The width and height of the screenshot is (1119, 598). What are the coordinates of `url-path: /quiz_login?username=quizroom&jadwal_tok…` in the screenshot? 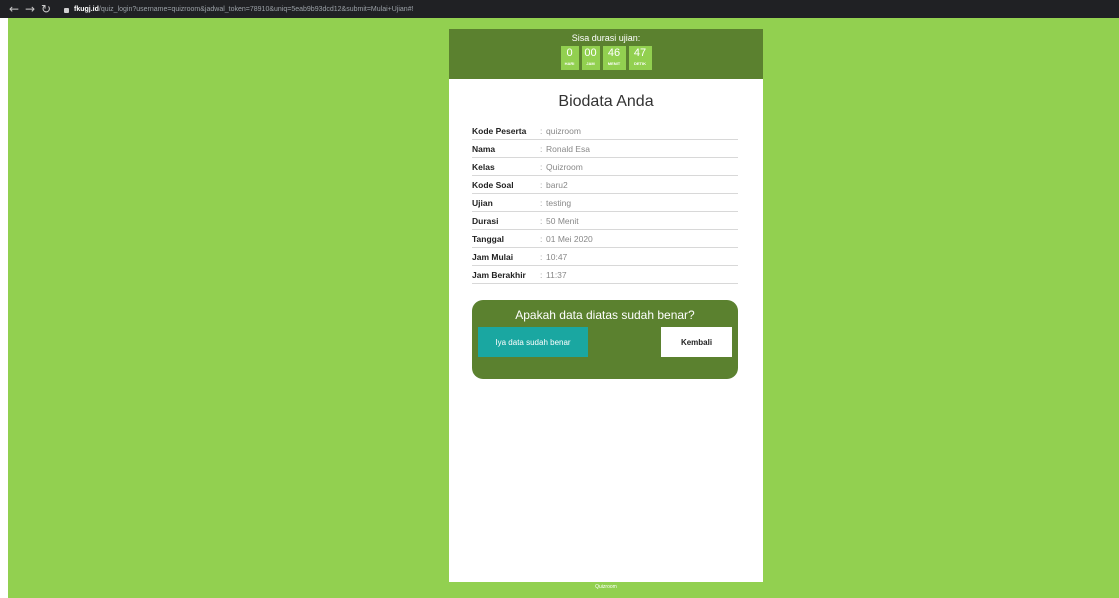 It's located at (256, 9).